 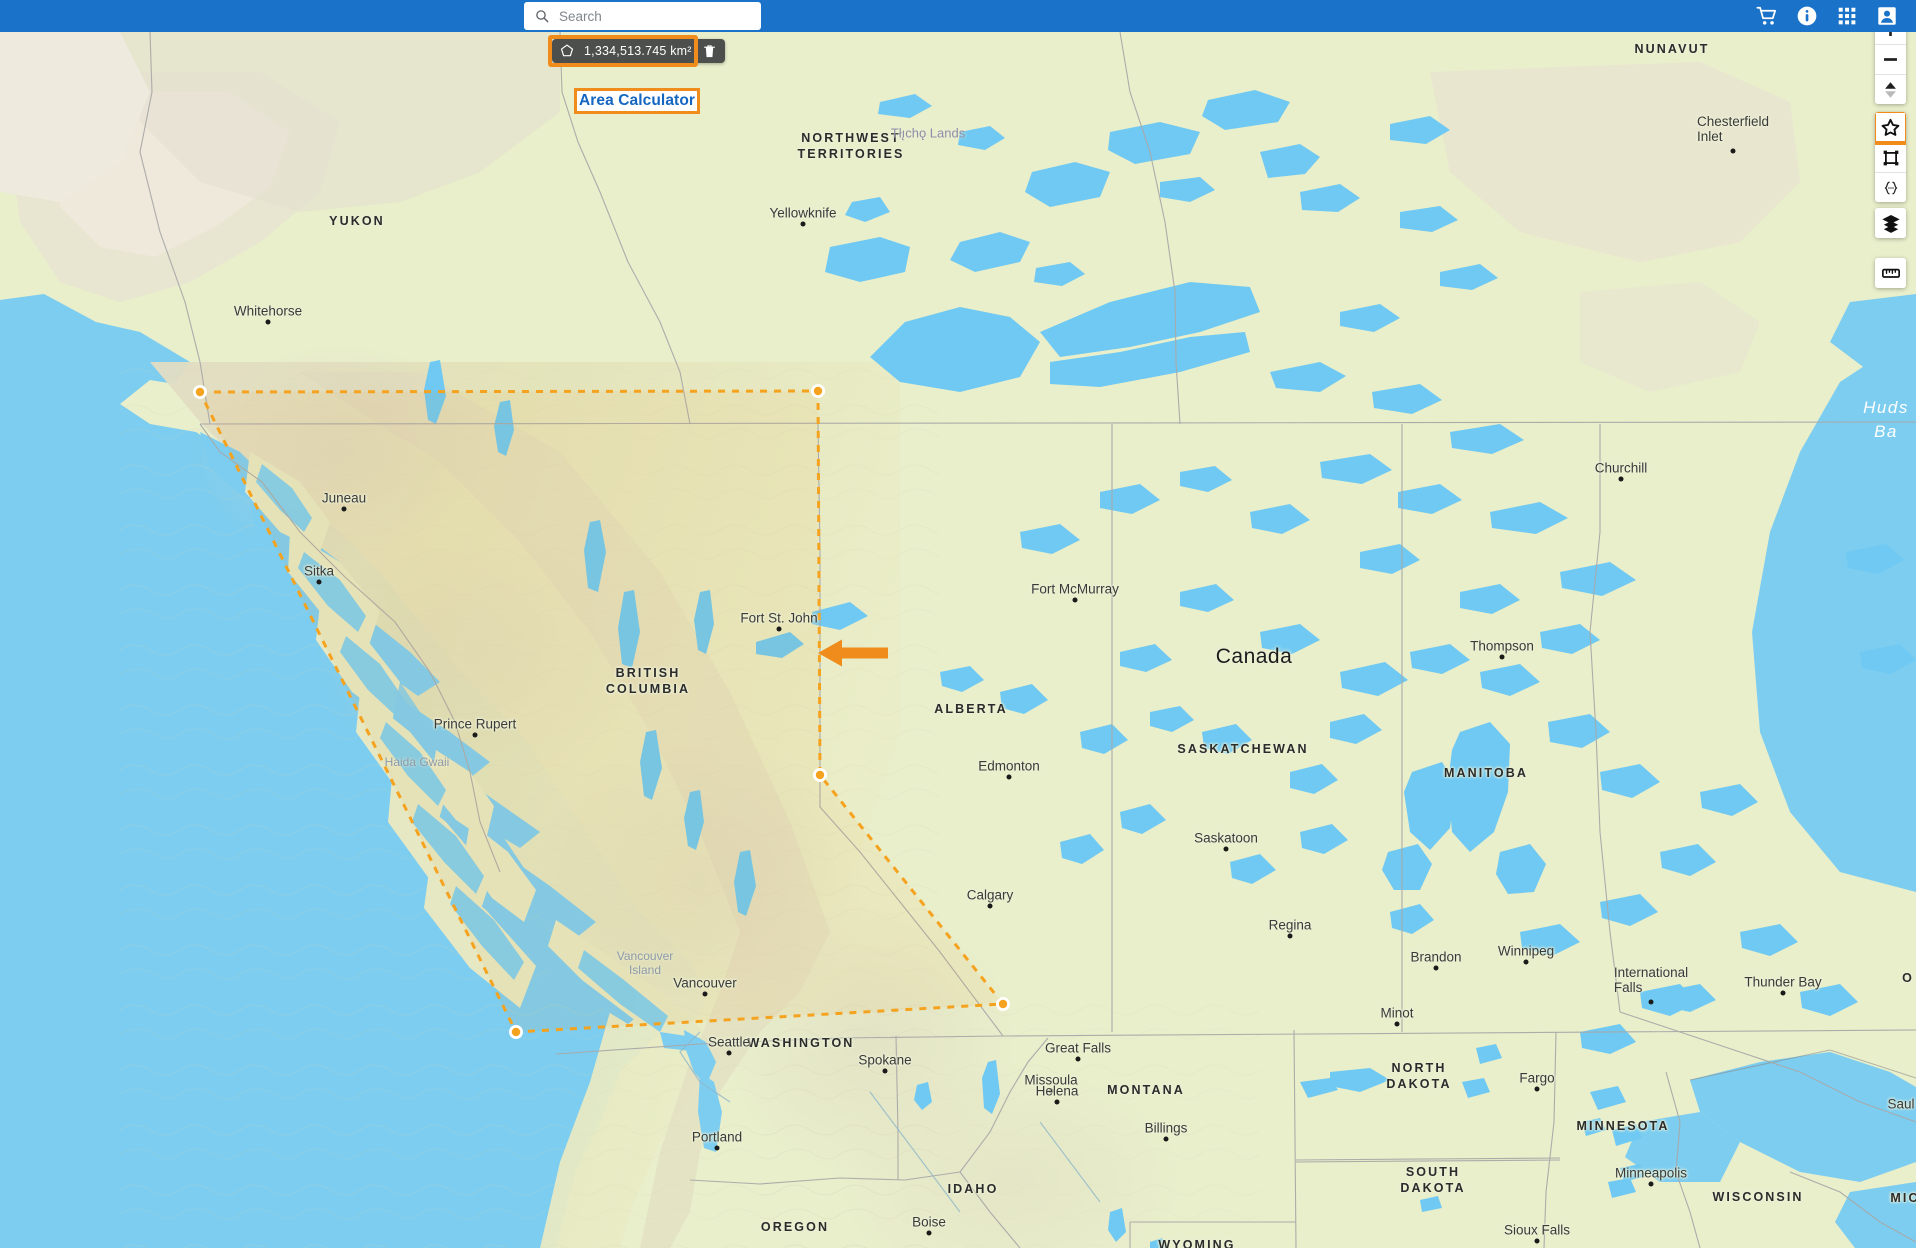 What do you see at coordinates (357, 221) in the screenshot?
I see `map-label-region: YUKON` at bounding box center [357, 221].